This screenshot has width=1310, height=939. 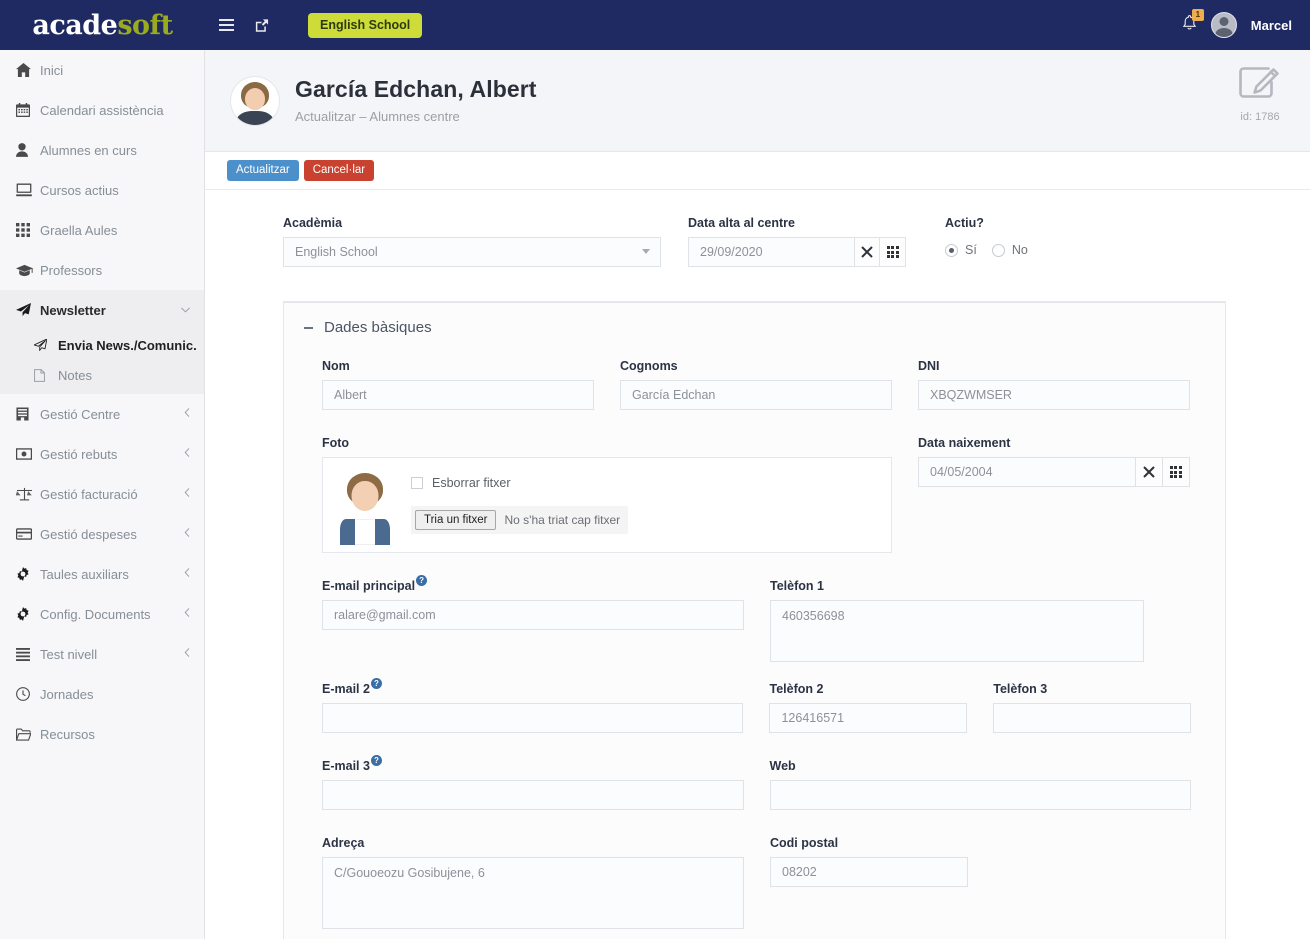 I want to click on sidebar-newsletter-submenu: Envia News./Comunic. Notes, so click(x=102, y=362).